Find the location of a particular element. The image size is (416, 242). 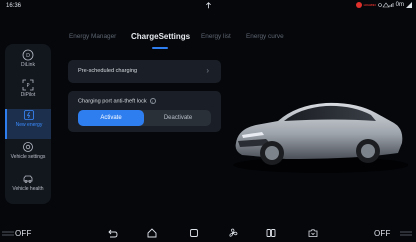

dilink-icon: D is located at coordinates (28, 55).